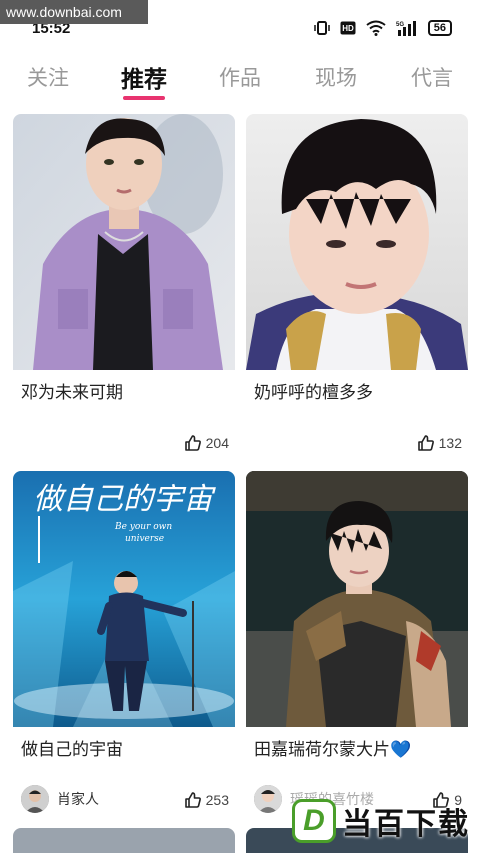 The image size is (480, 853). What do you see at coordinates (124, 599) in the screenshot?
I see `card-photo: 做自己的宇宙 Be your own universe` at bounding box center [124, 599].